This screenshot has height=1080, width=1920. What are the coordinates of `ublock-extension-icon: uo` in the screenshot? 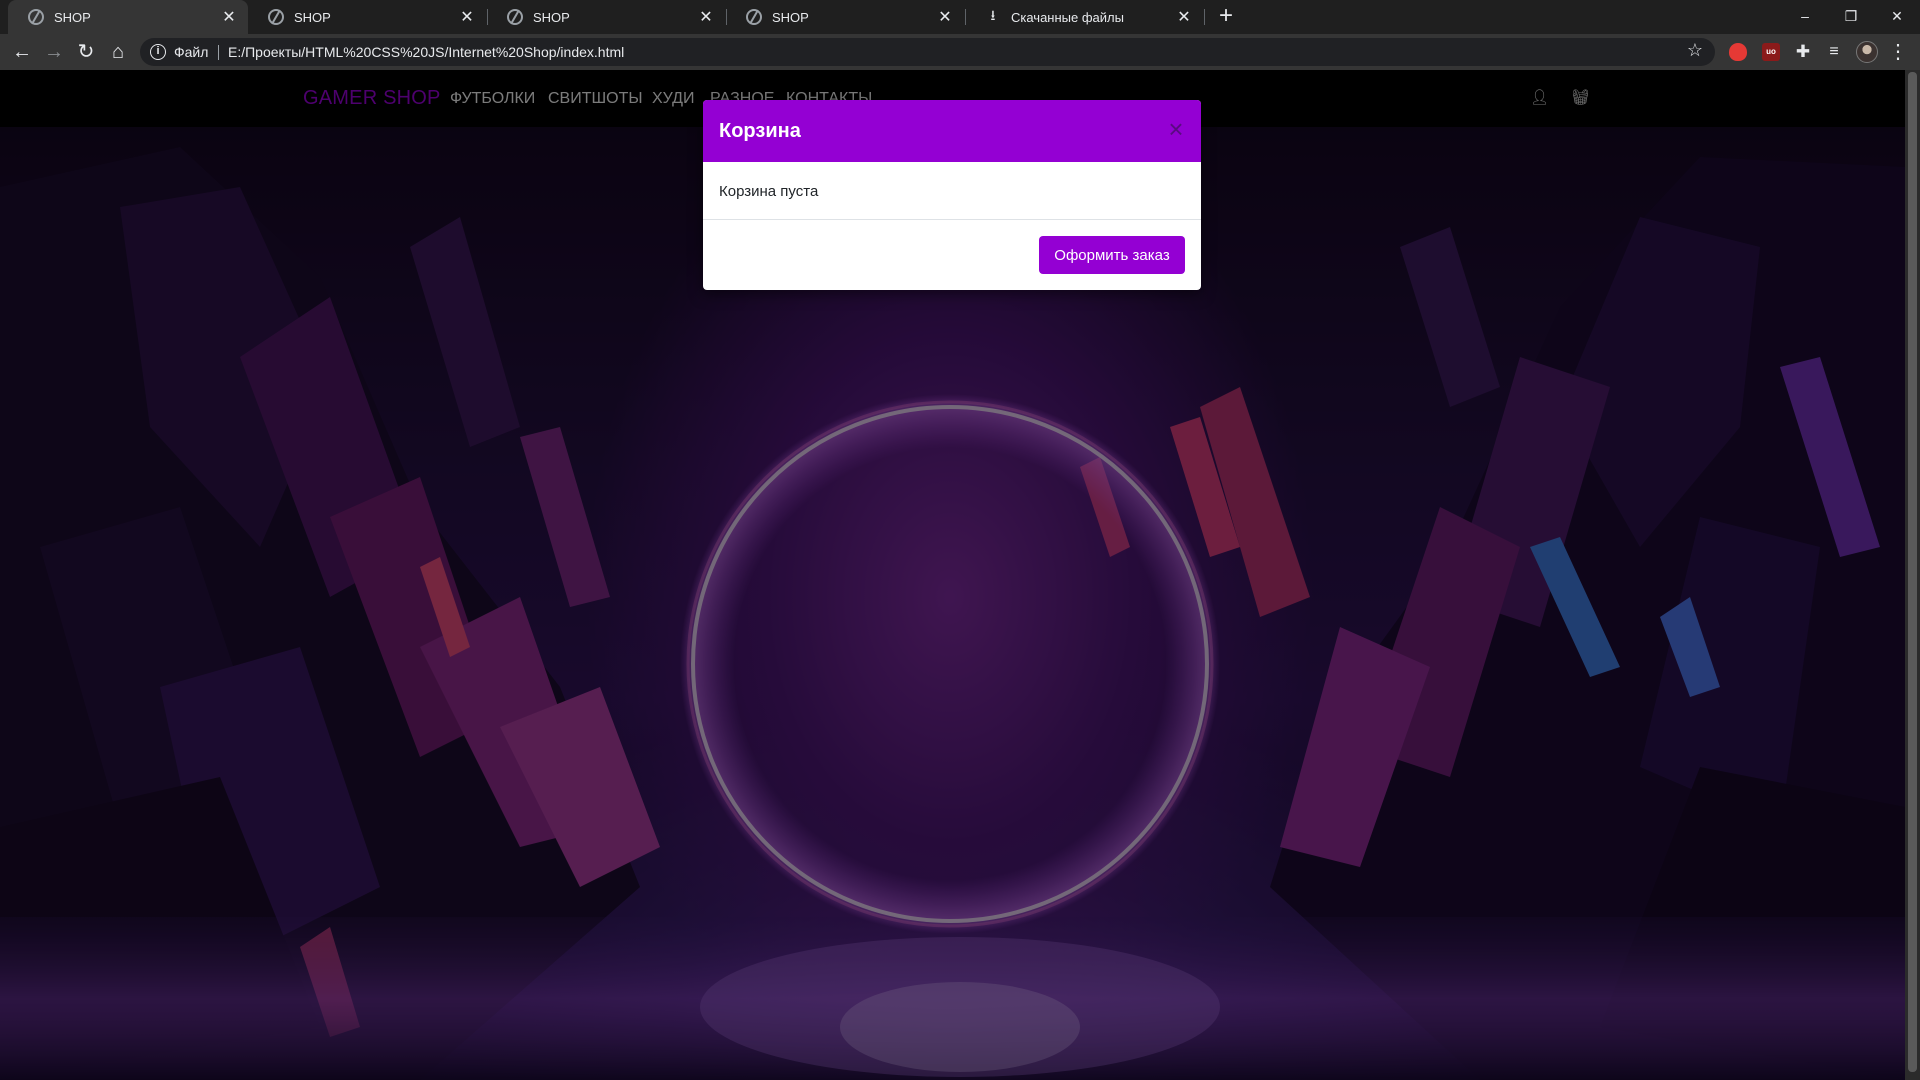 It's located at (1771, 52).